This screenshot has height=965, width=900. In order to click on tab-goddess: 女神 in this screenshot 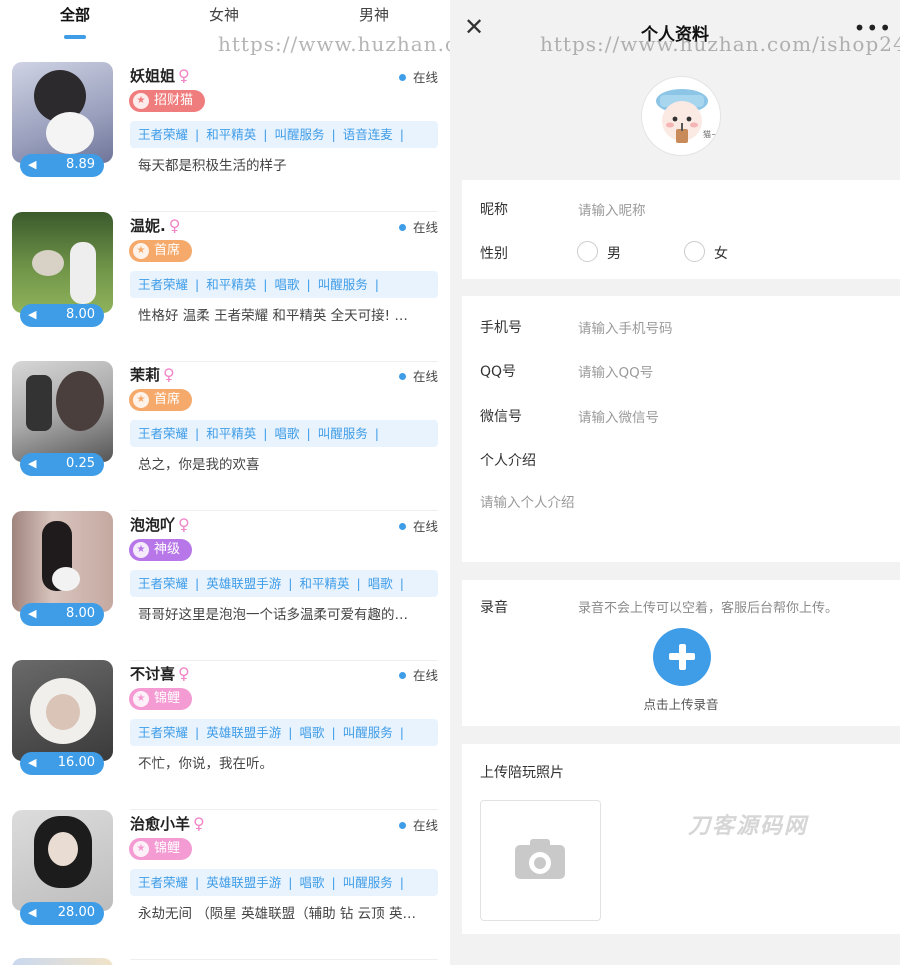, I will do `click(224, 14)`.